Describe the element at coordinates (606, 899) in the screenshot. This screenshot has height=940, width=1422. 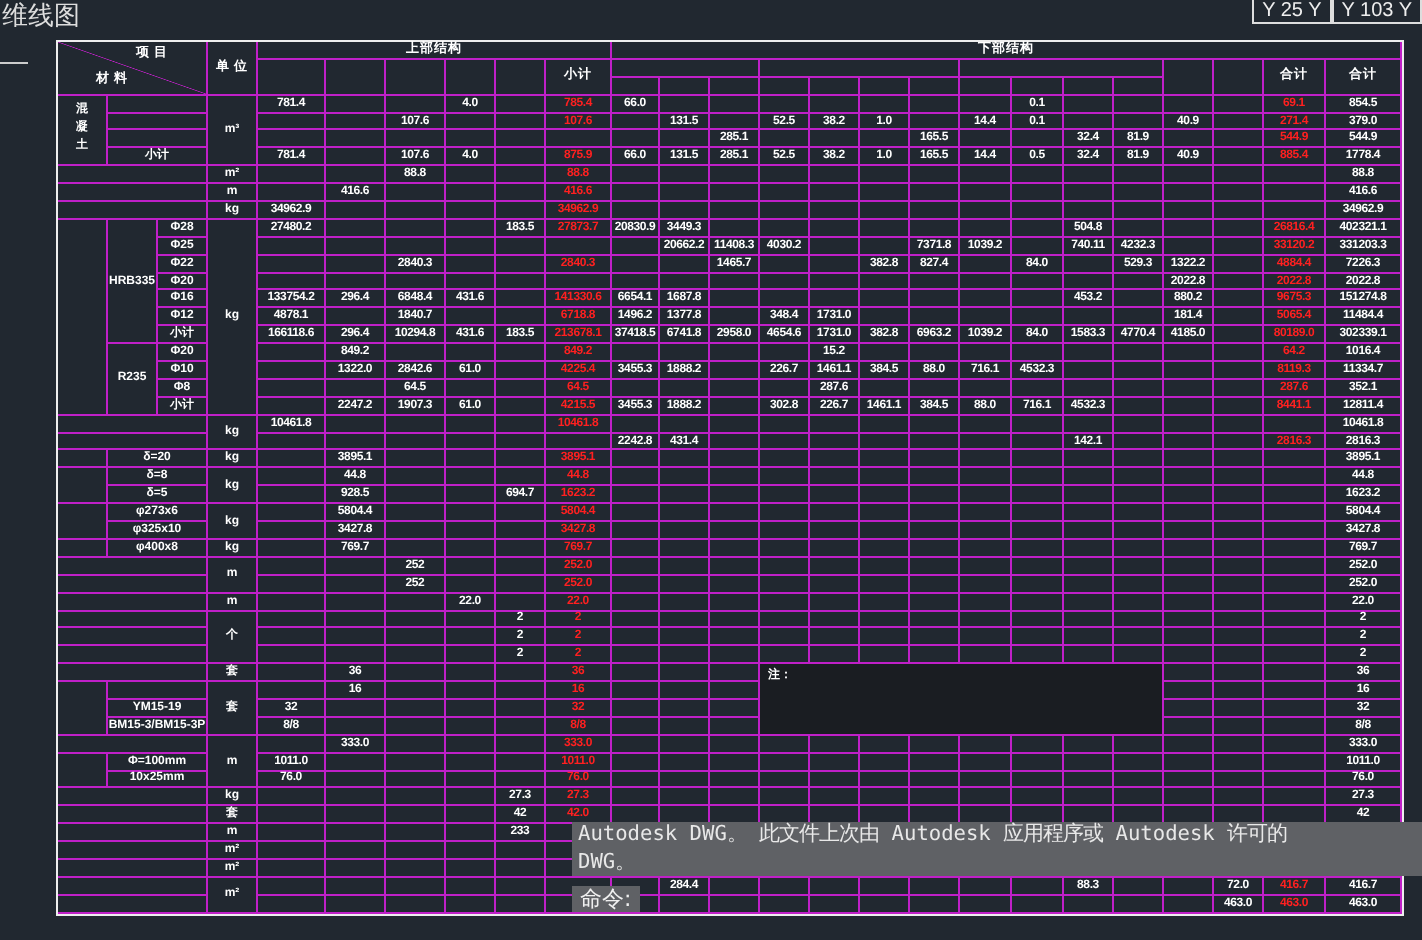
I see `command-prompt: 命令:` at that location.